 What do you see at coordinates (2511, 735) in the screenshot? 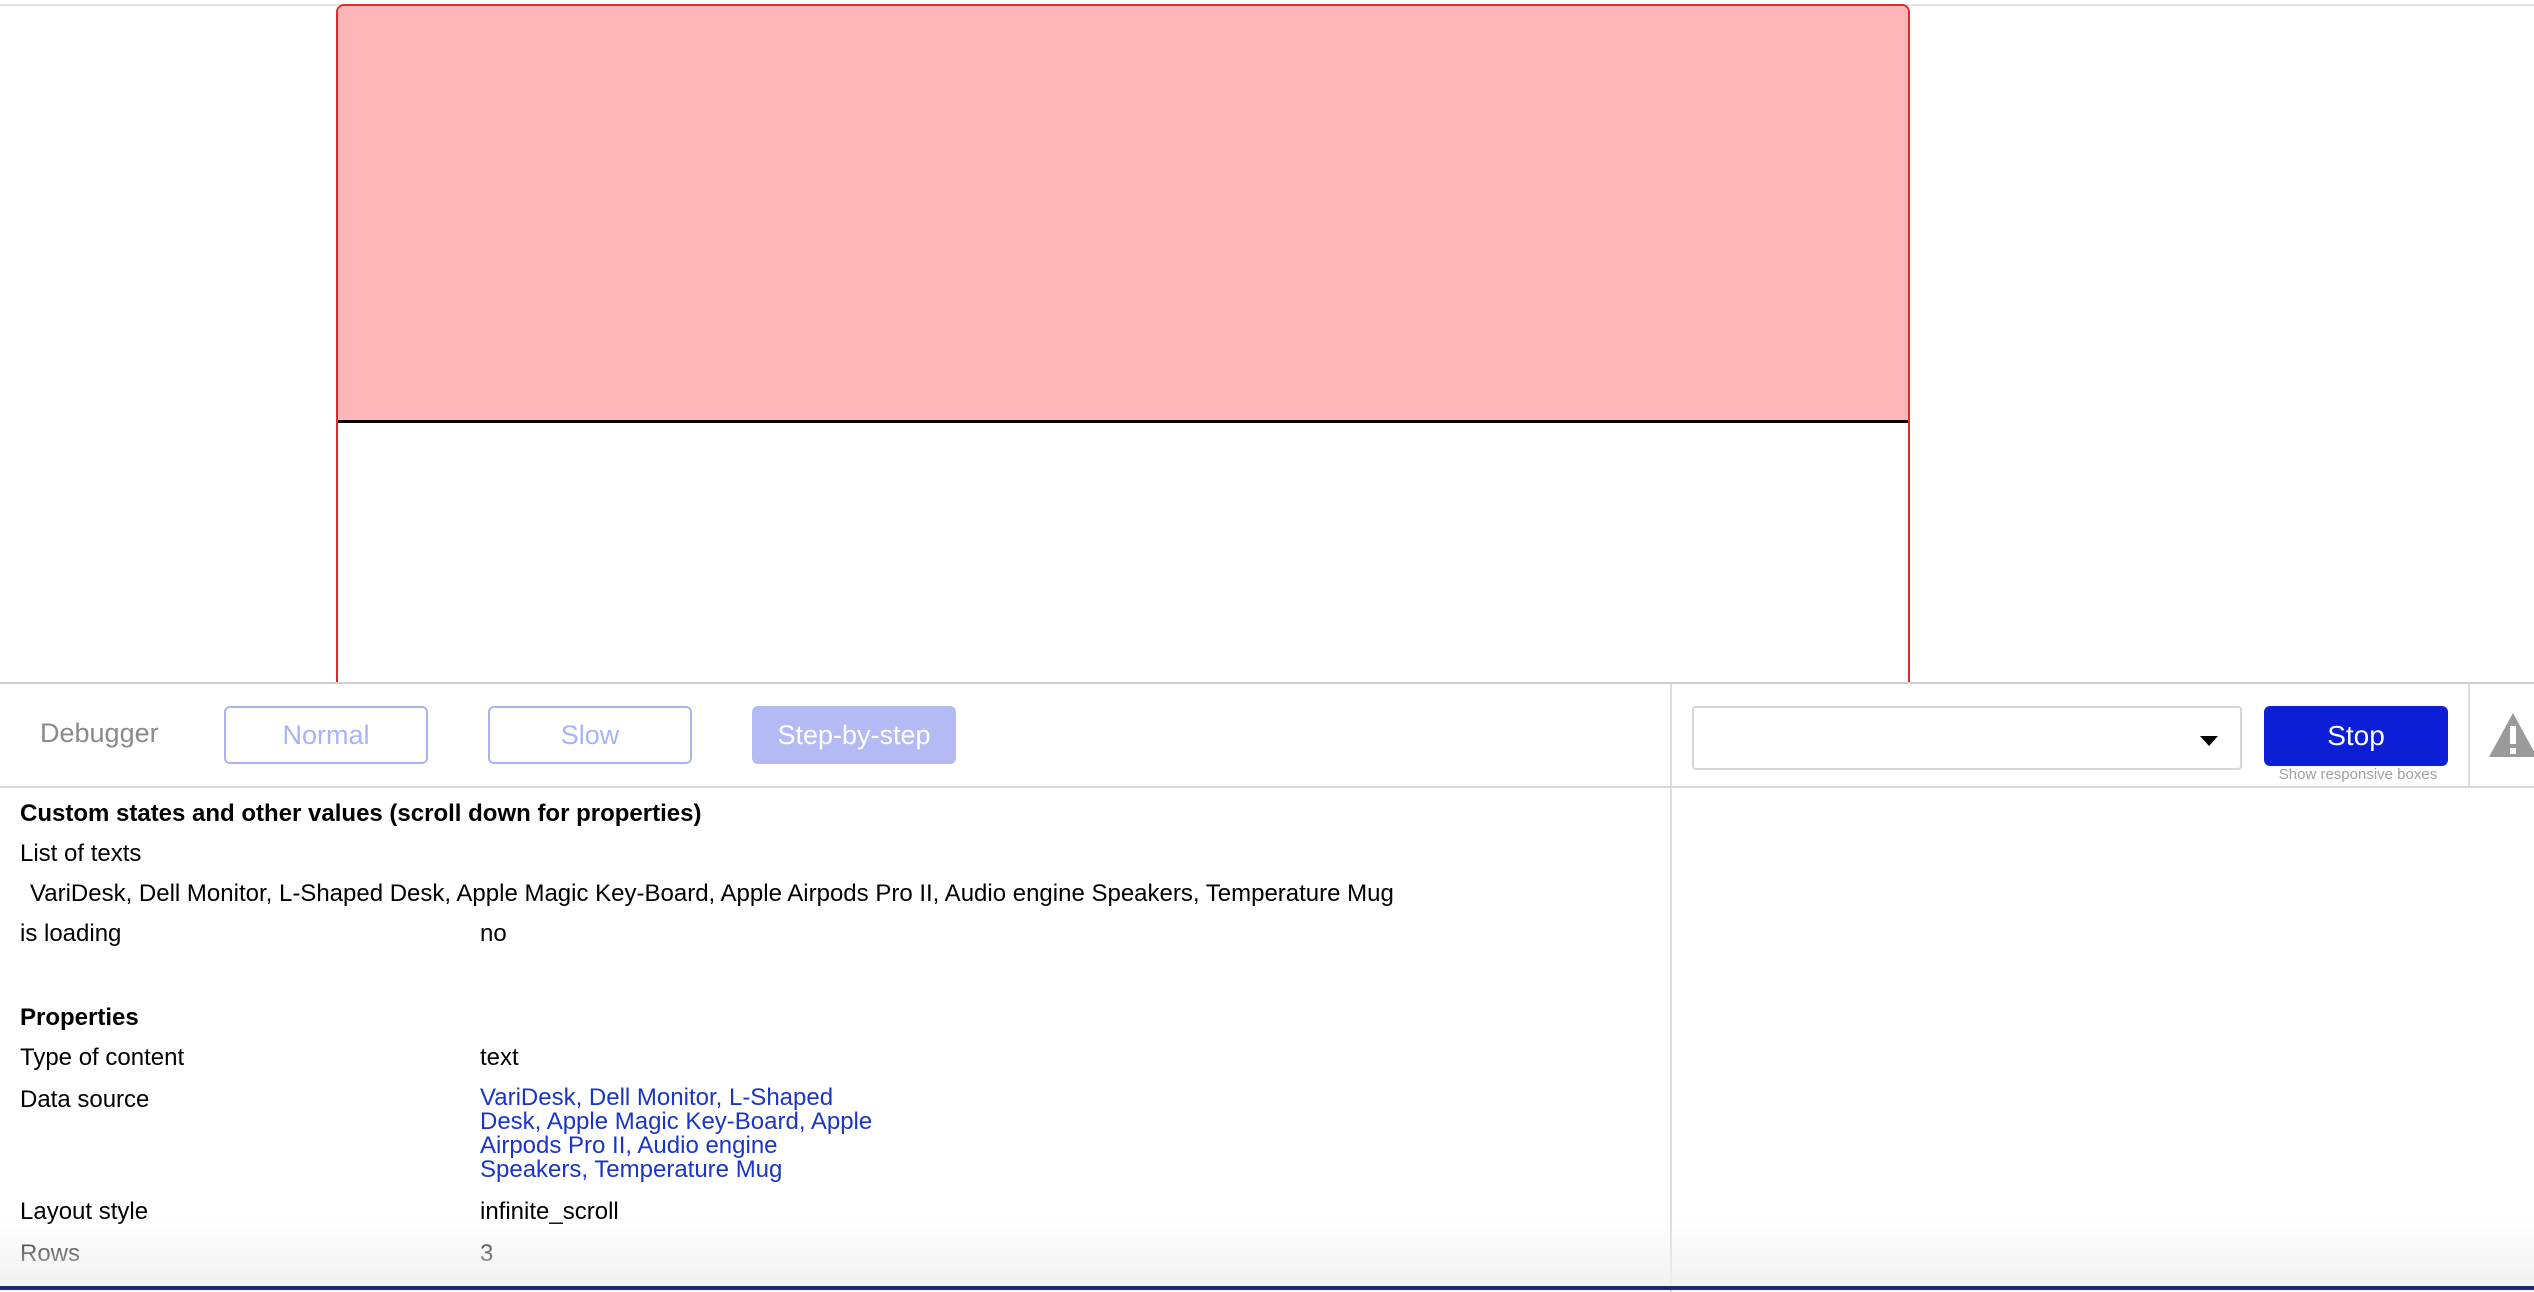
I see `warning-icon` at bounding box center [2511, 735].